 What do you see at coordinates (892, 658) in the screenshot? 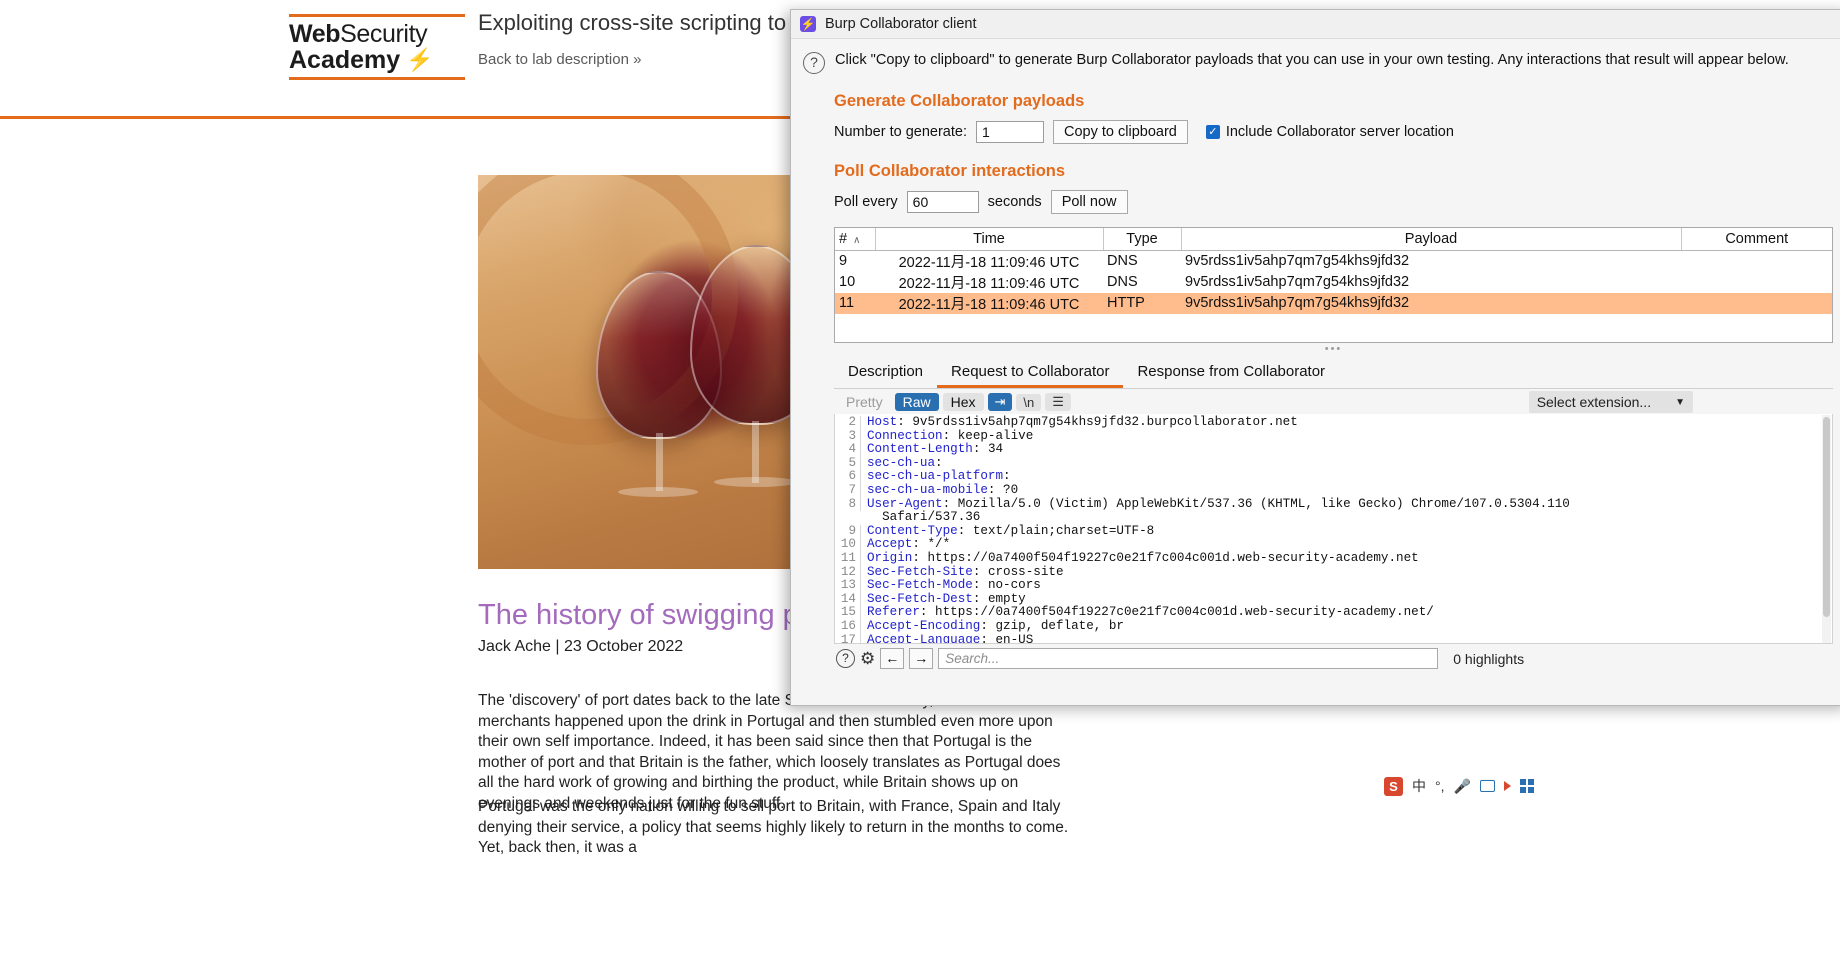
I see `previous-match-button: ←` at bounding box center [892, 658].